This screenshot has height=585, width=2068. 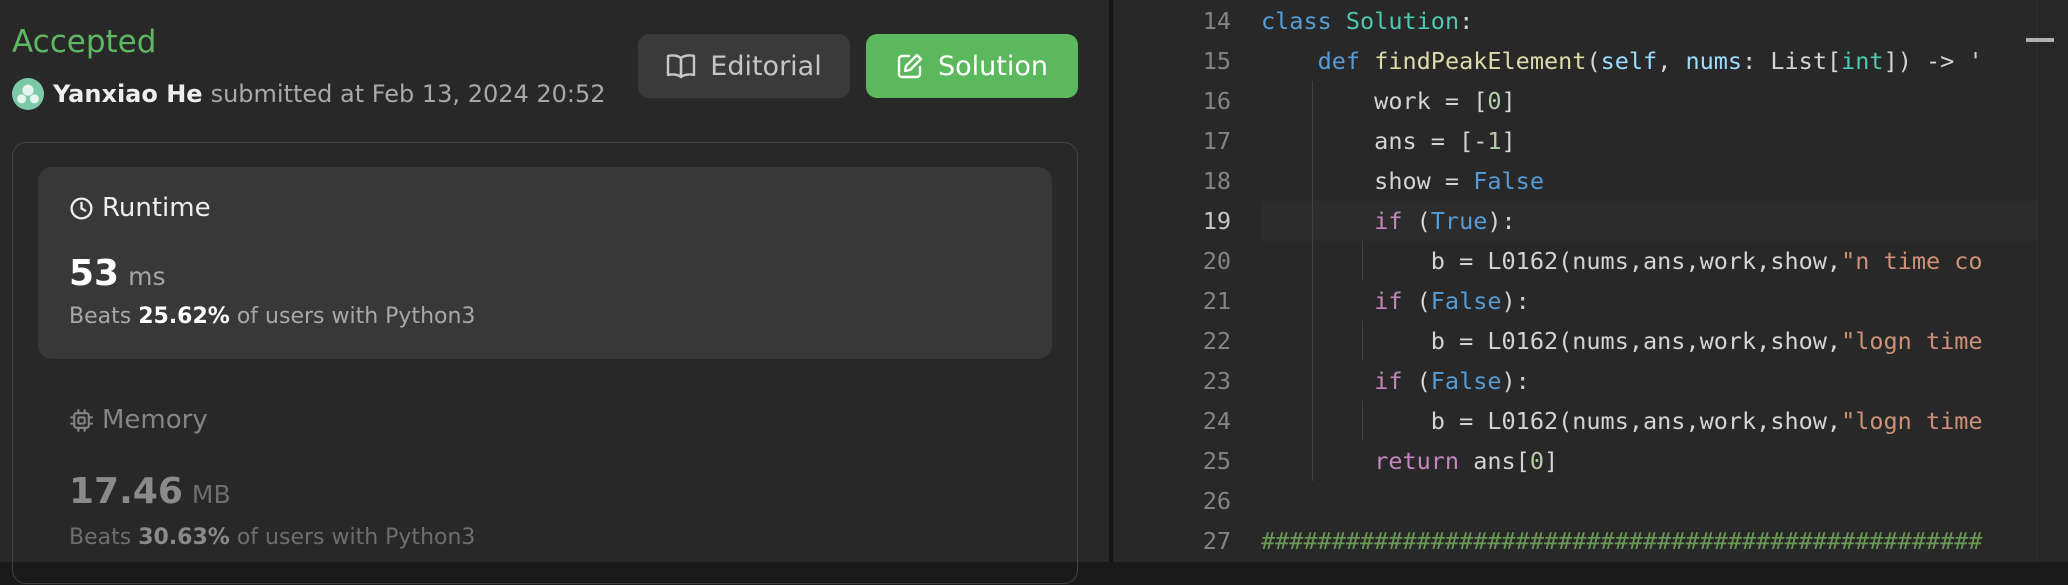 What do you see at coordinates (84, 42) in the screenshot?
I see `status-title: Accepted` at bounding box center [84, 42].